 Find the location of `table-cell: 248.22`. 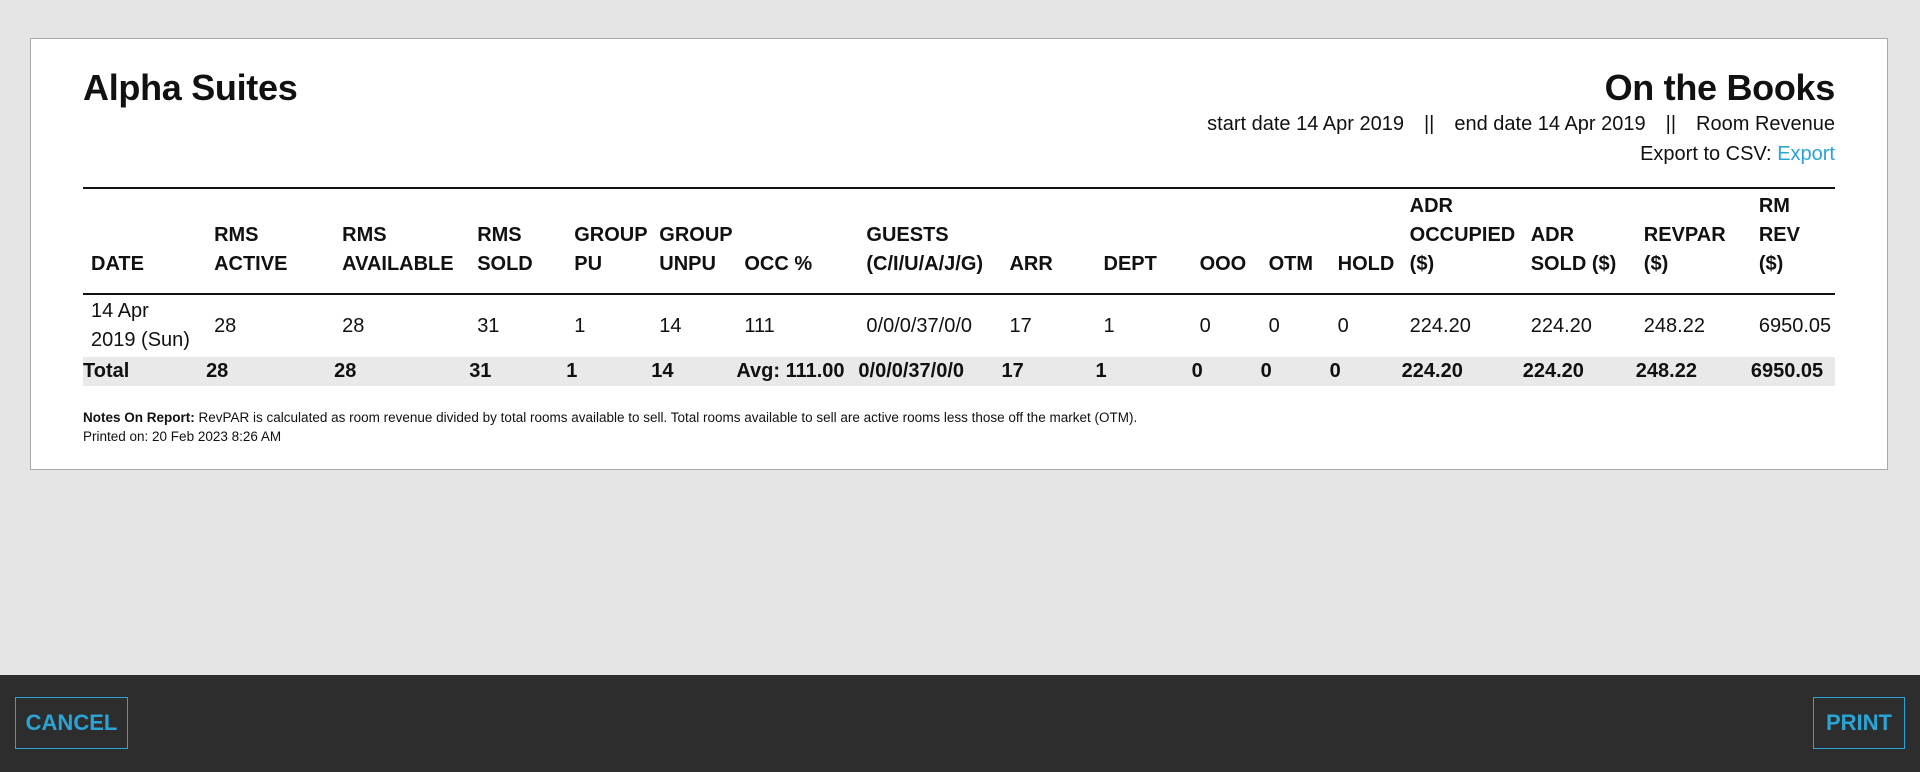

table-cell: 248.22 is located at coordinates (1674, 325).